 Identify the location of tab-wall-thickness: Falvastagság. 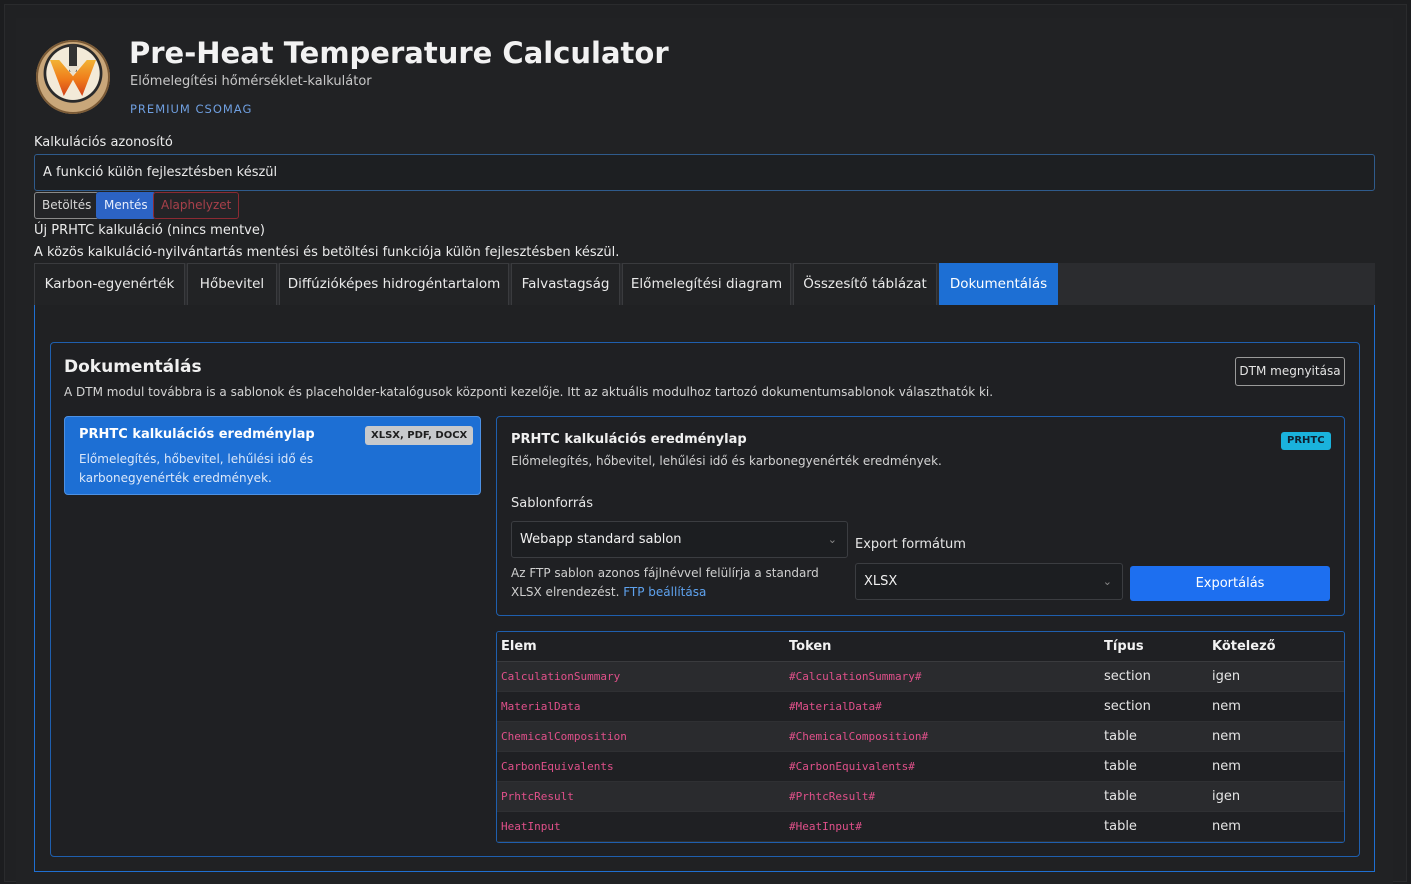
(565, 284).